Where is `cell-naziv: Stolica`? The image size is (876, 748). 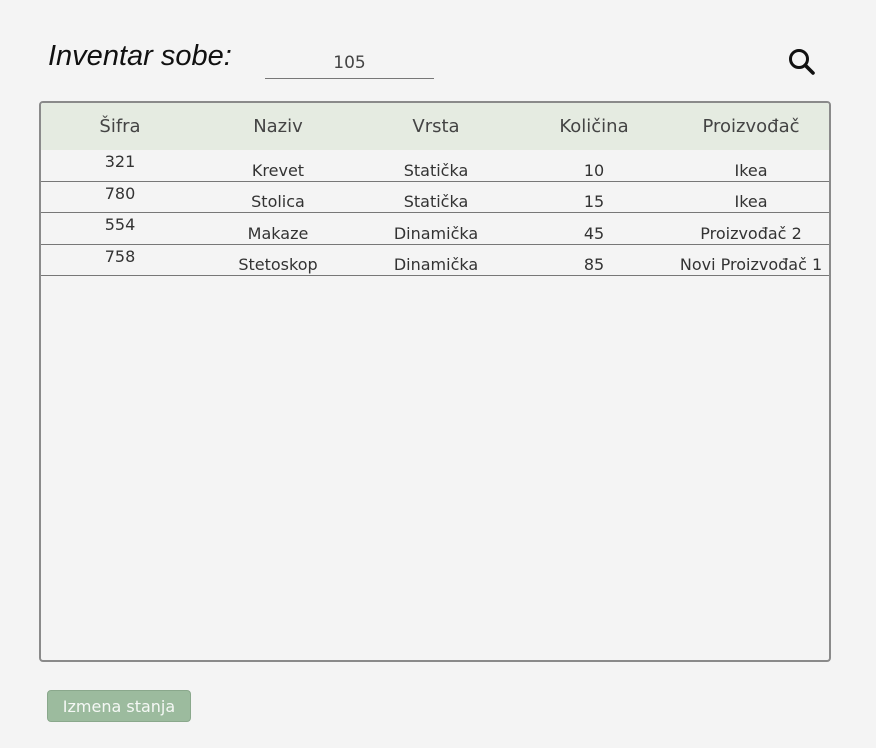 cell-naziv: Stolica is located at coordinates (278, 201).